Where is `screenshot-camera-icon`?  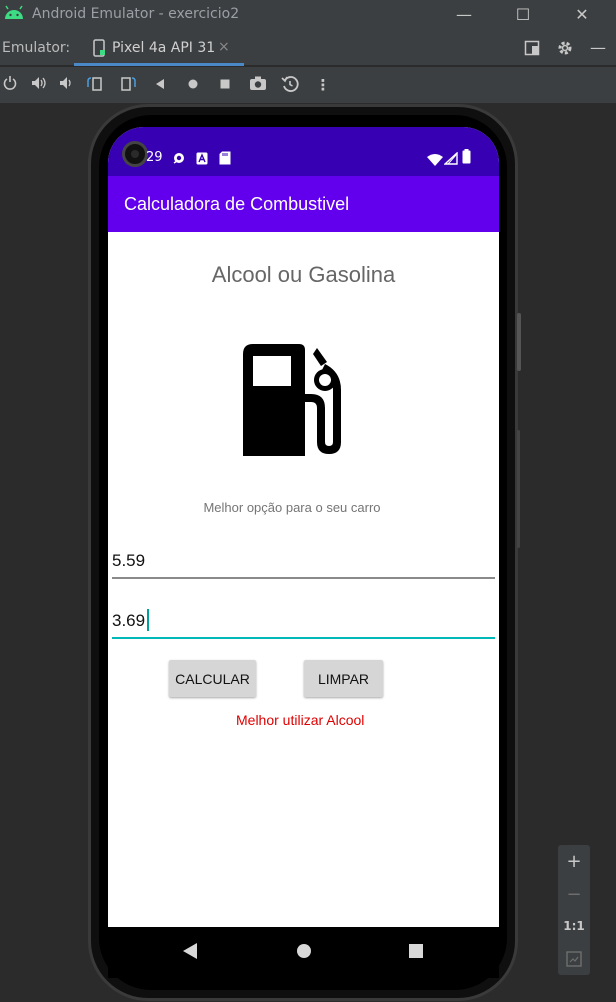
screenshot-camera-icon is located at coordinates (258, 85).